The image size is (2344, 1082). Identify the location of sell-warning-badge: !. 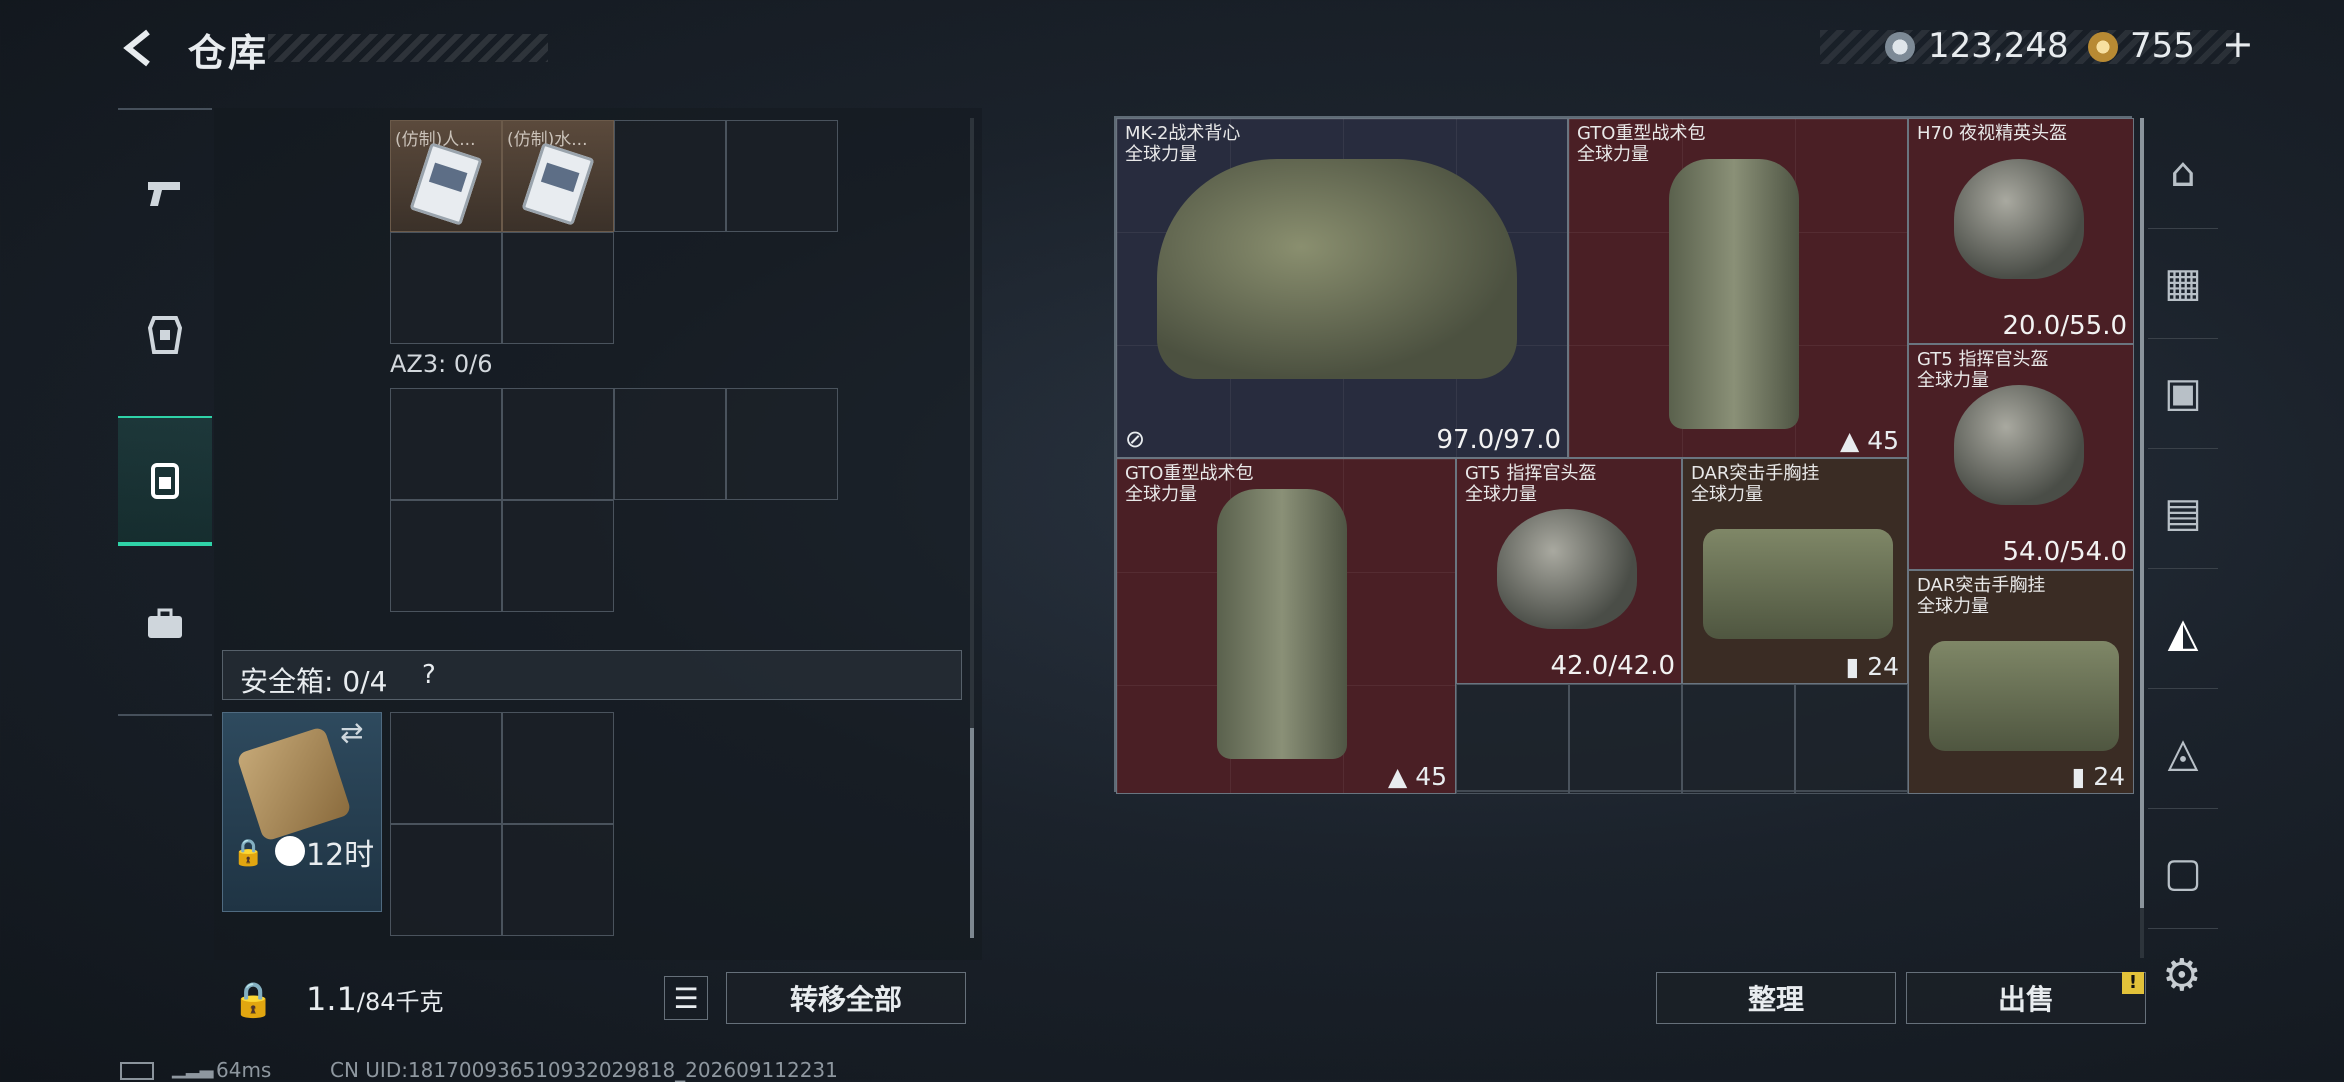
(2133, 983).